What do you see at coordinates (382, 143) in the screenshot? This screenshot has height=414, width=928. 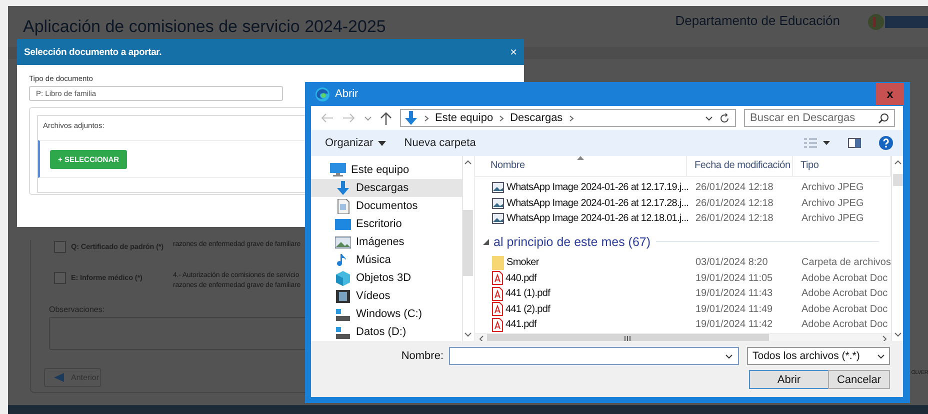 I see `caret-icon` at bounding box center [382, 143].